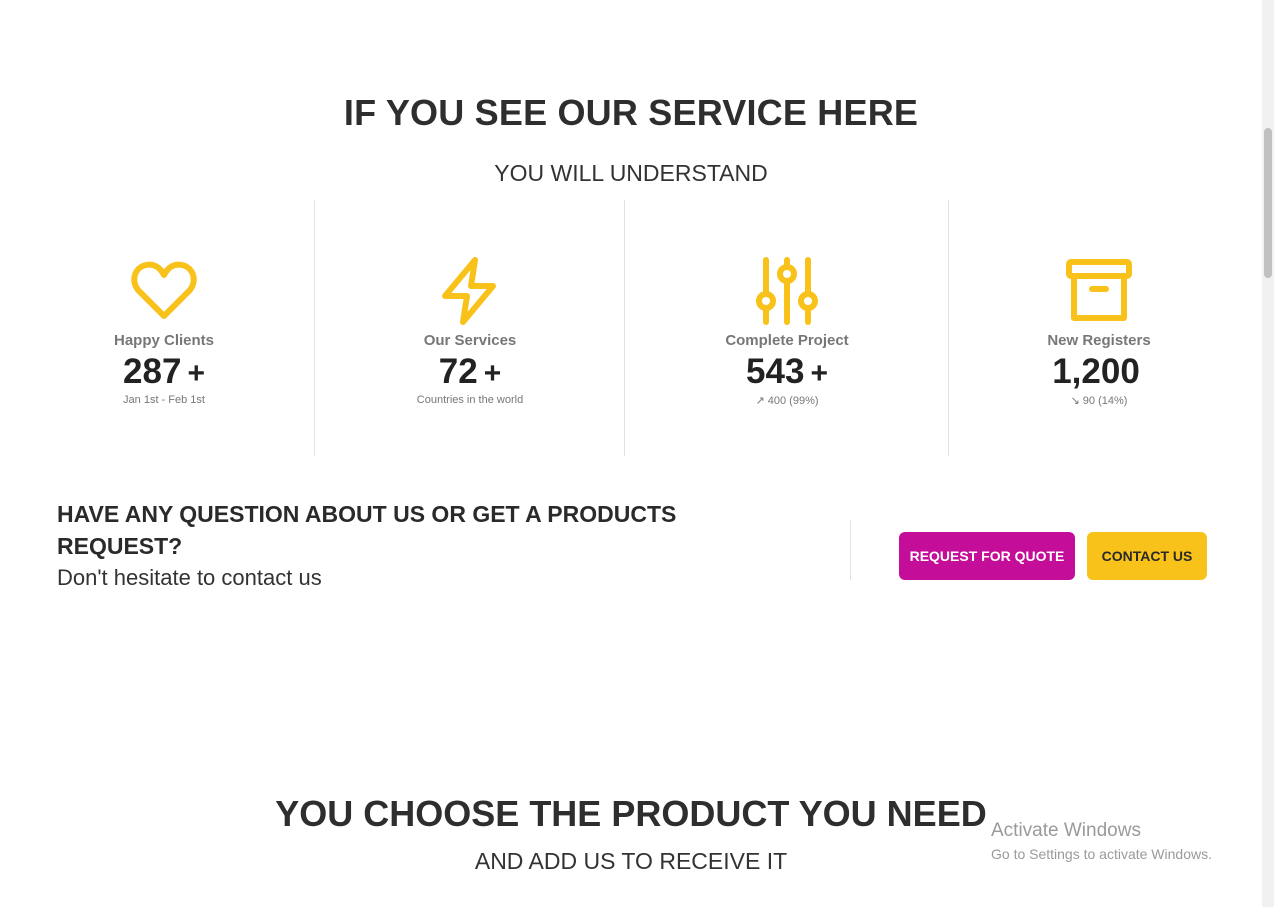 This screenshot has width=1274, height=907. What do you see at coordinates (164, 290) in the screenshot?
I see `heart-icon` at bounding box center [164, 290].